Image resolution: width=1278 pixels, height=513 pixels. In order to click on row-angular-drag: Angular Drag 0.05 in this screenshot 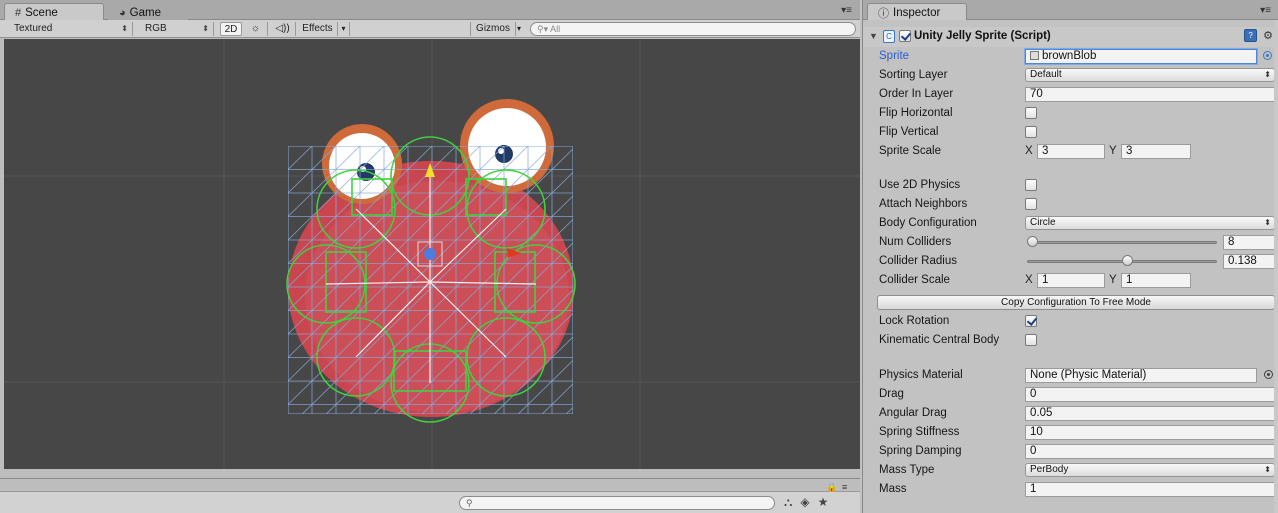, I will do `click(1070, 413)`.